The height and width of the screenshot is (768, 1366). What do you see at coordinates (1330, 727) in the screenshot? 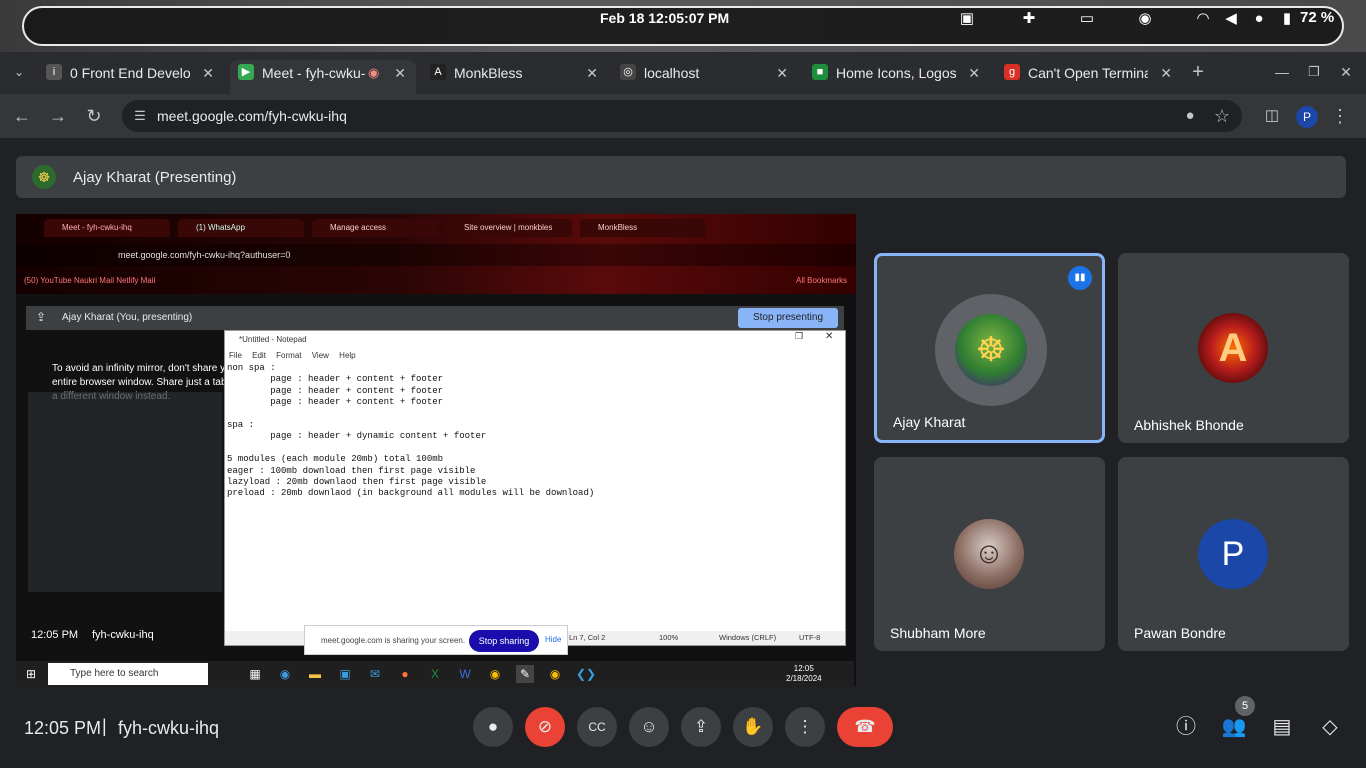
I see `activities-icon: ◇` at bounding box center [1330, 727].